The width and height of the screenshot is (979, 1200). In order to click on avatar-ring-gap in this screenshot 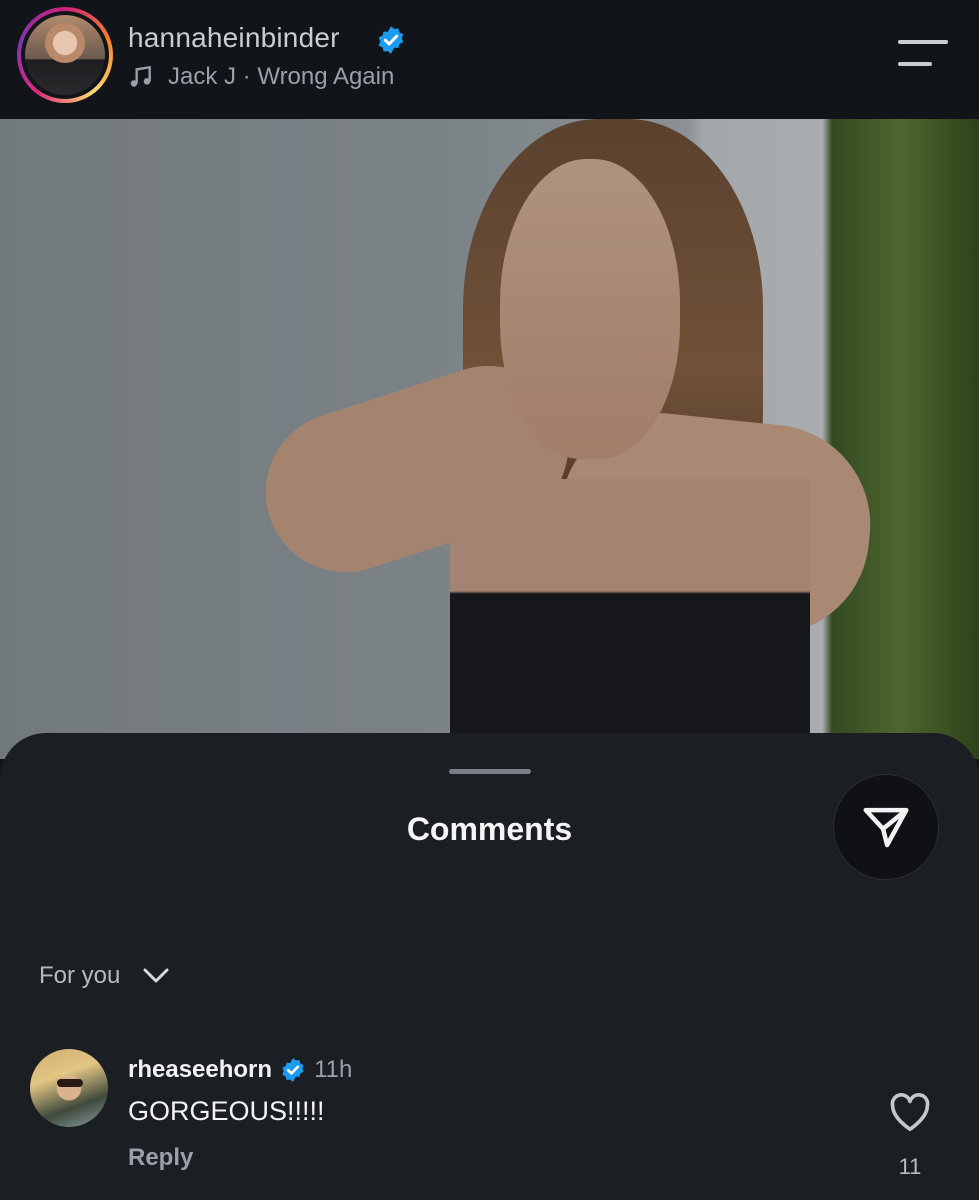, I will do `click(65, 55)`.